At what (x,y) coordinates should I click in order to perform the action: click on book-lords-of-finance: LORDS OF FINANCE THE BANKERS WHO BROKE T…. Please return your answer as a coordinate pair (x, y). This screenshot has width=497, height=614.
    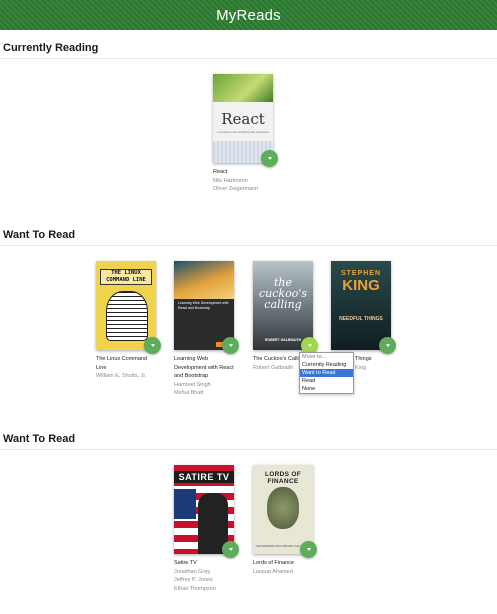
    Looking at the image, I should click on (284, 520).